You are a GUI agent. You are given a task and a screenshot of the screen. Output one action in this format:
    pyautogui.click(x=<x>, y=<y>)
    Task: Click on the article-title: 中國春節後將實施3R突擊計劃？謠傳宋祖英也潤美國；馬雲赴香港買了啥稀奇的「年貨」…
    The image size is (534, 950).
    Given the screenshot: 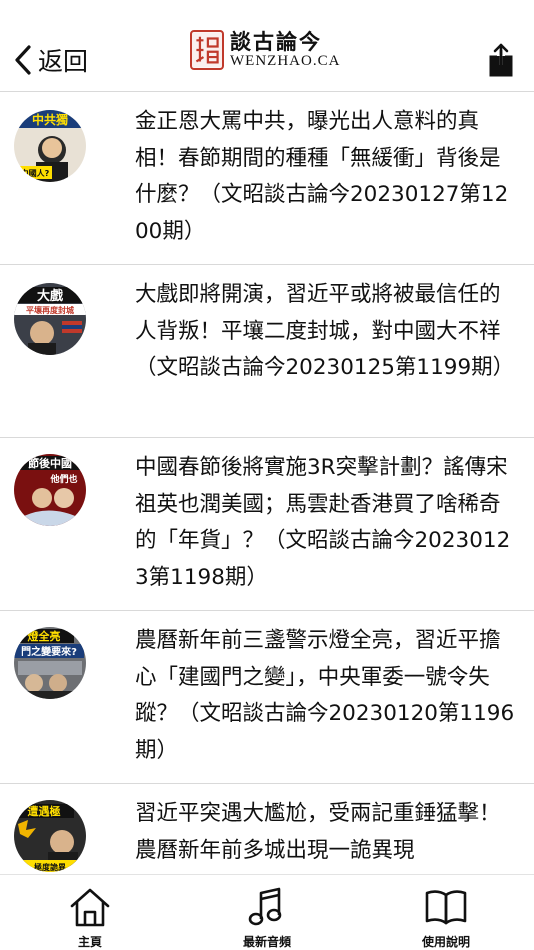 What is the action you would take?
    pyautogui.click(x=323, y=522)
    